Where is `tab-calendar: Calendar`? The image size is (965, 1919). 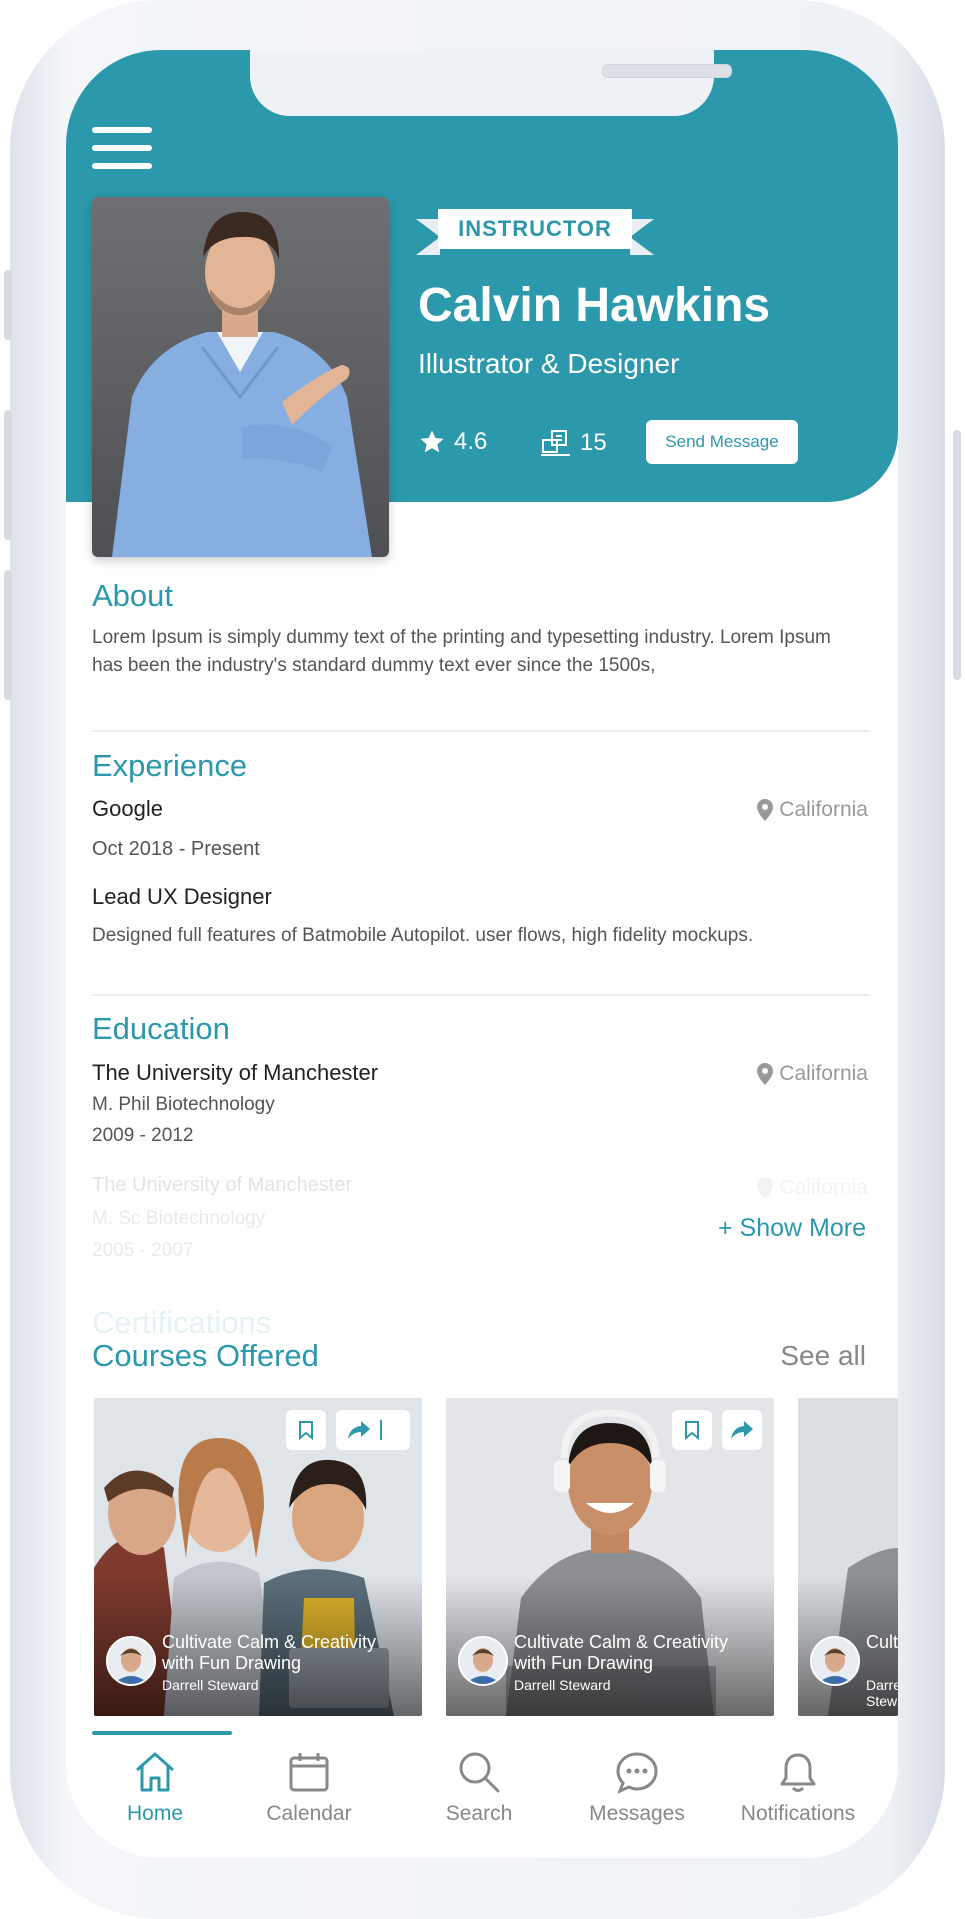
tab-calendar: Calendar is located at coordinates (309, 1788).